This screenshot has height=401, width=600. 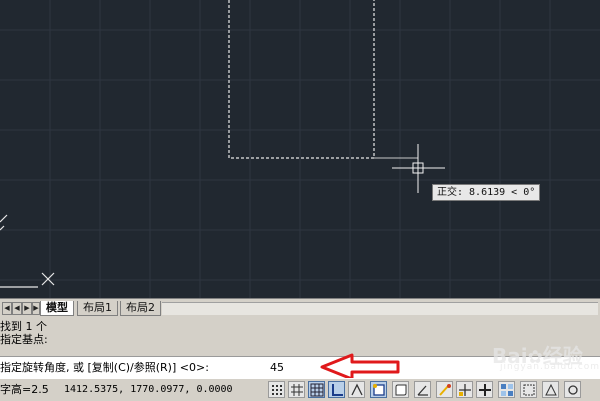 What do you see at coordinates (24, 339) in the screenshot?
I see `history-line: 指定基点:` at bounding box center [24, 339].